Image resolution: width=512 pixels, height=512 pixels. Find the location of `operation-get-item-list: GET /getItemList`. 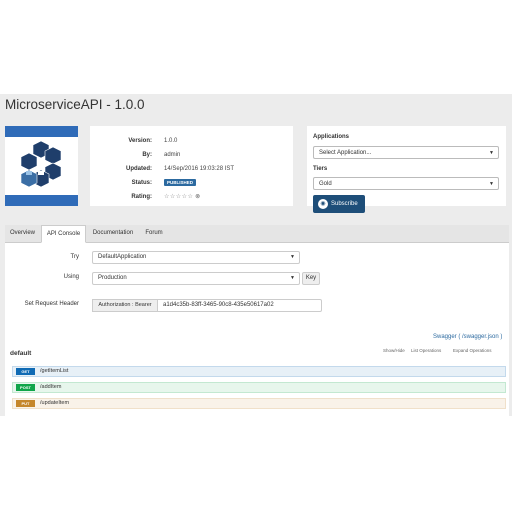

operation-get-item-list: GET /getItemList is located at coordinates (259, 371).